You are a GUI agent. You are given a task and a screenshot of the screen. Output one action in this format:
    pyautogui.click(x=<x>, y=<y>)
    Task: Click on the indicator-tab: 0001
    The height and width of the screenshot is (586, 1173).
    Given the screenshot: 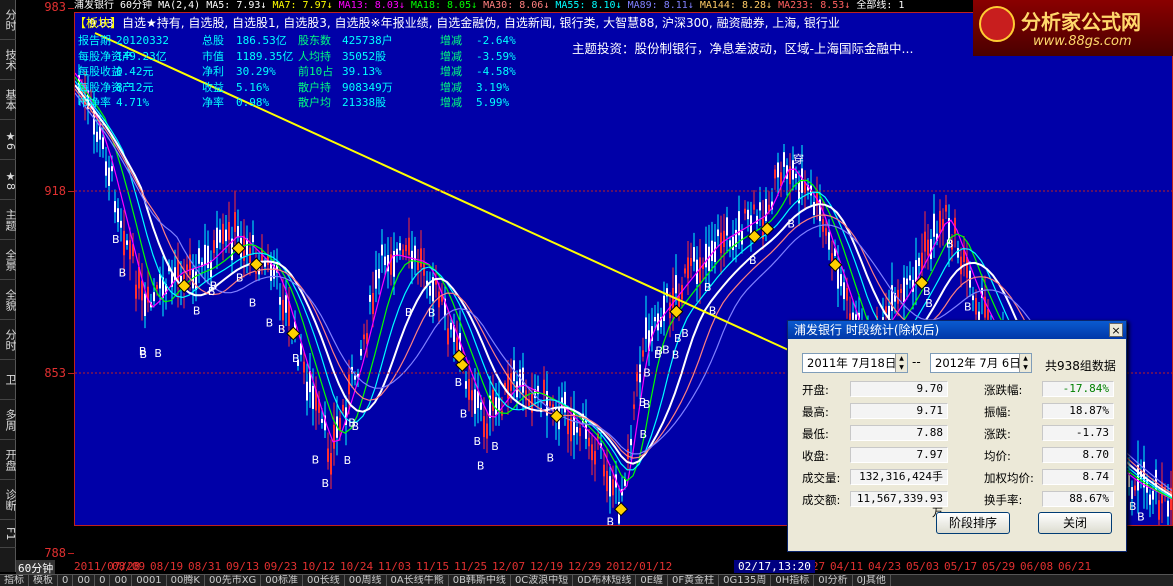 What is the action you would take?
    pyautogui.click(x=149, y=580)
    